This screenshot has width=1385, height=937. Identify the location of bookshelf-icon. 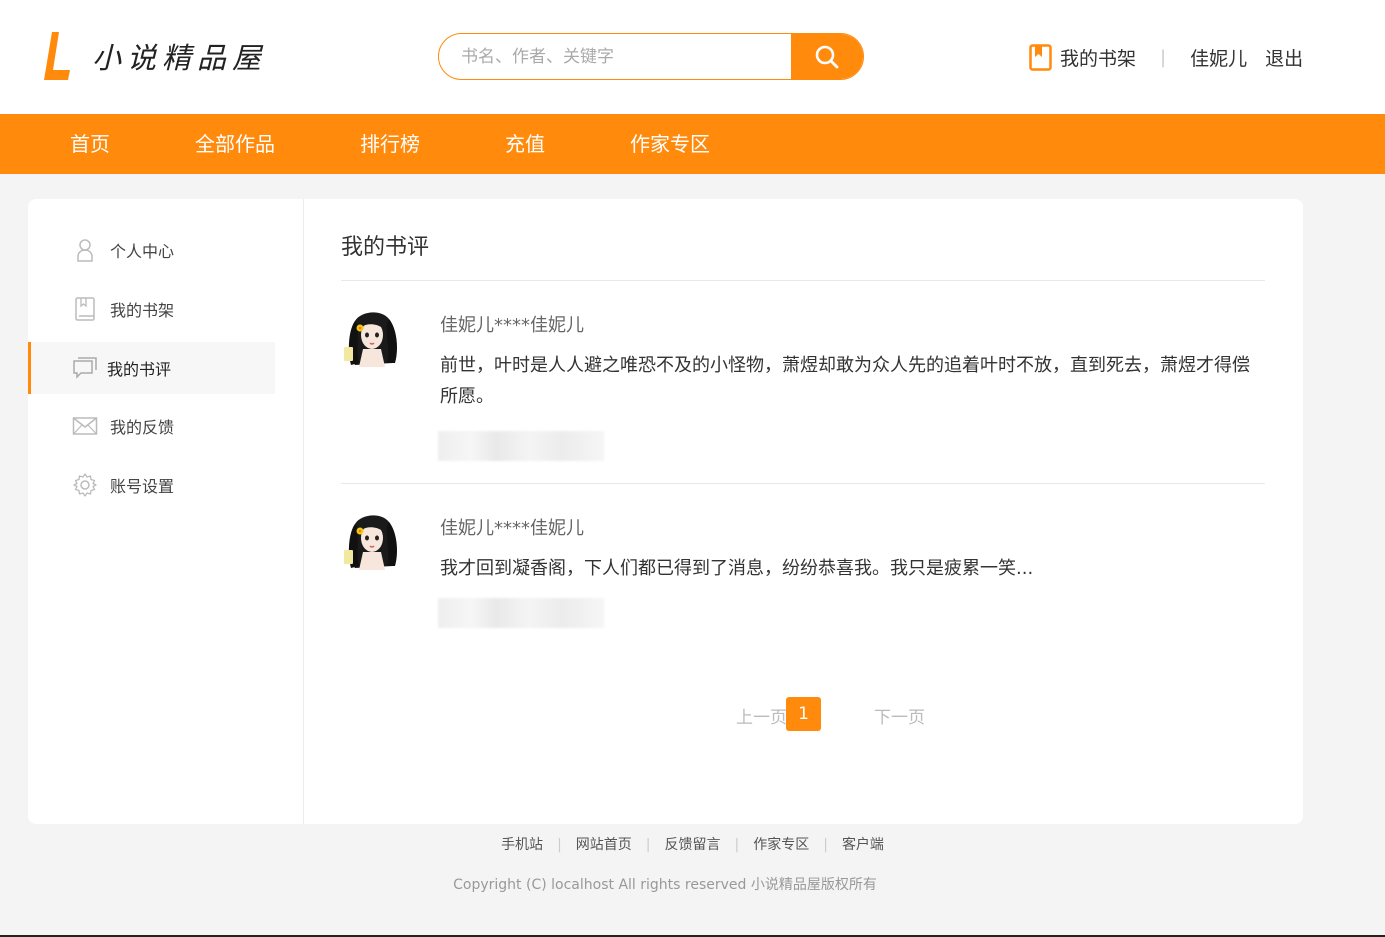
(1040, 57).